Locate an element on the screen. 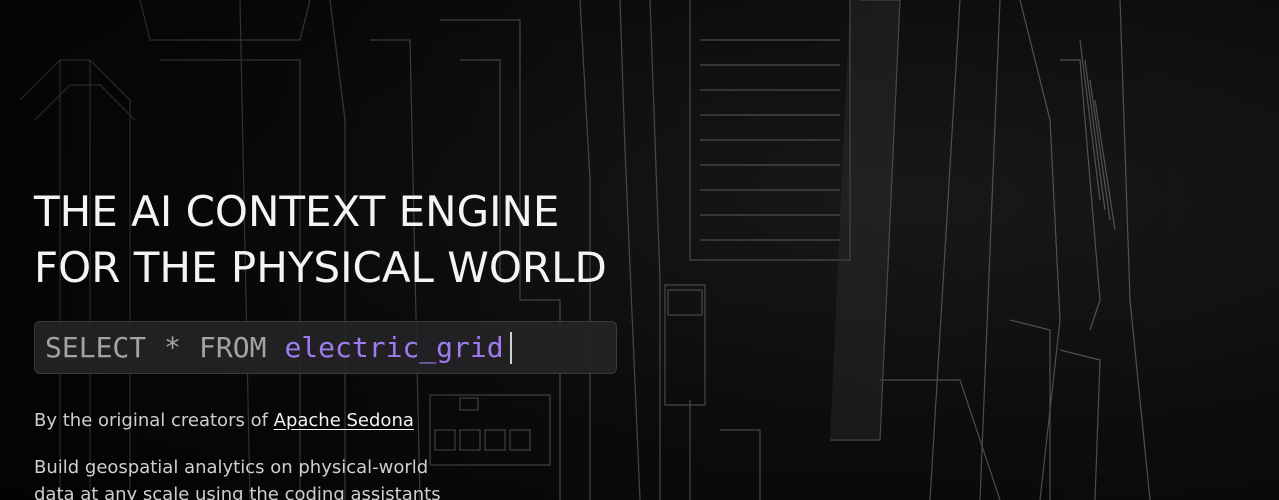  query-star: * is located at coordinates (173, 347).